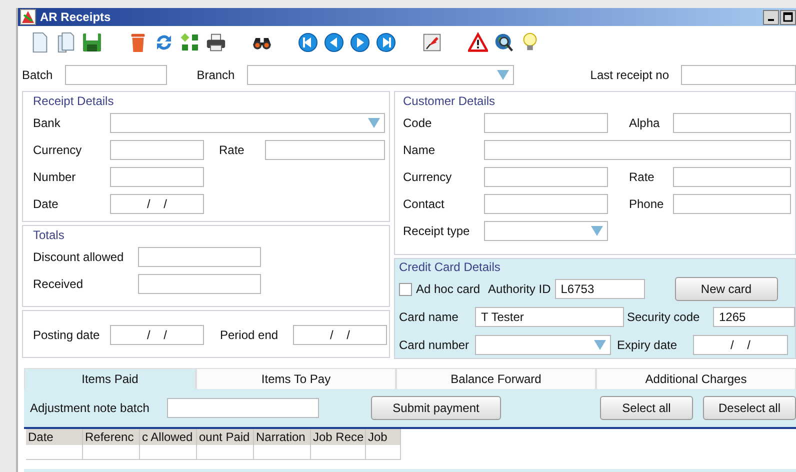  I want to click on copy-documents-icon, so click(66, 42).